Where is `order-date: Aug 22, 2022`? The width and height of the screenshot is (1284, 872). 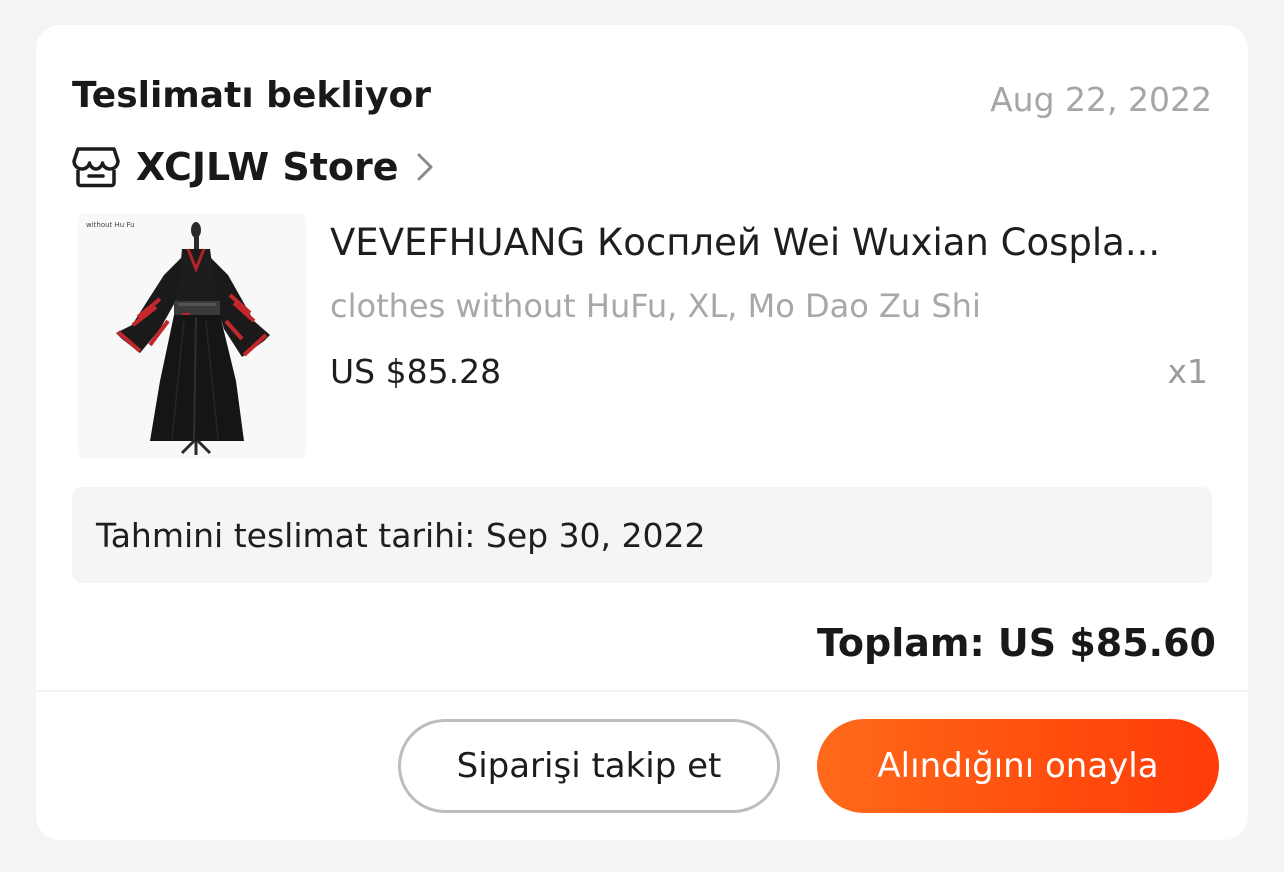 order-date: Aug 22, 2022 is located at coordinates (1101, 99).